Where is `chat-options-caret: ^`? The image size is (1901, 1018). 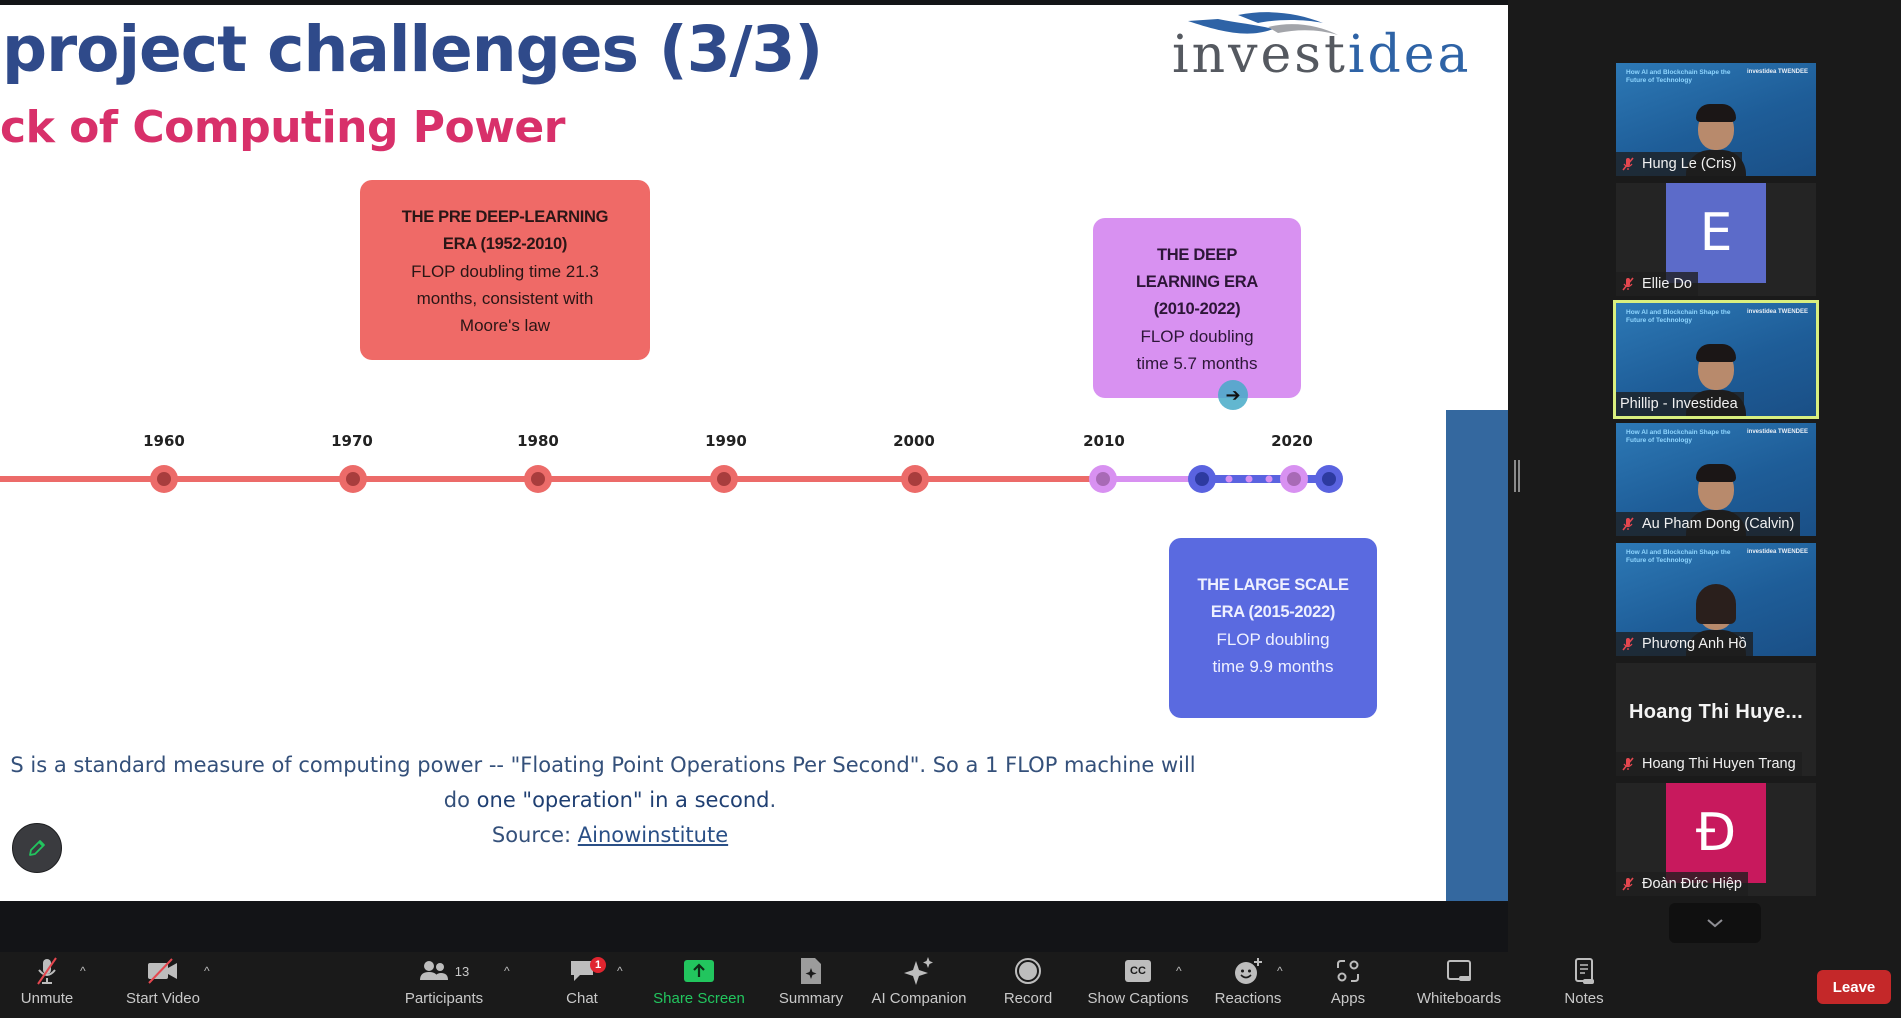 chat-options-caret: ^ is located at coordinates (620, 971).